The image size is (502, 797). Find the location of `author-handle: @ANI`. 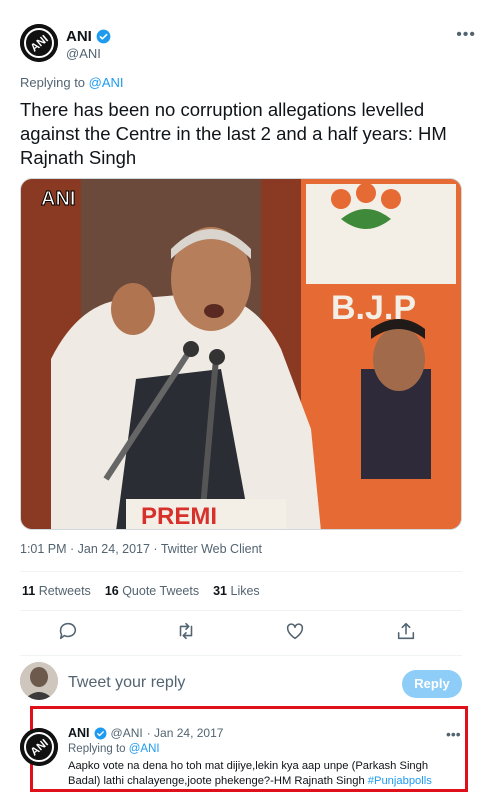

author-handle: @ANI is located at coordinates (83, 53).